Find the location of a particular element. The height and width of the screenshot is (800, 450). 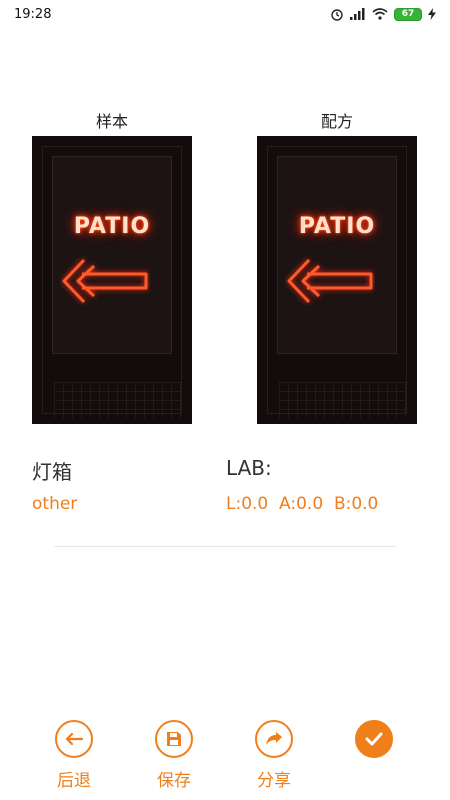

save-button: 保存 is located at coordinates (174, 753).